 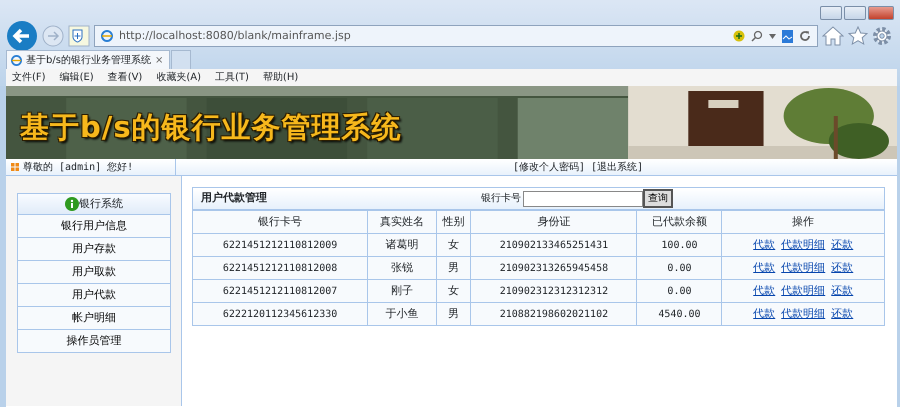 I want to click on document-icon, so click(x=787, y=36).